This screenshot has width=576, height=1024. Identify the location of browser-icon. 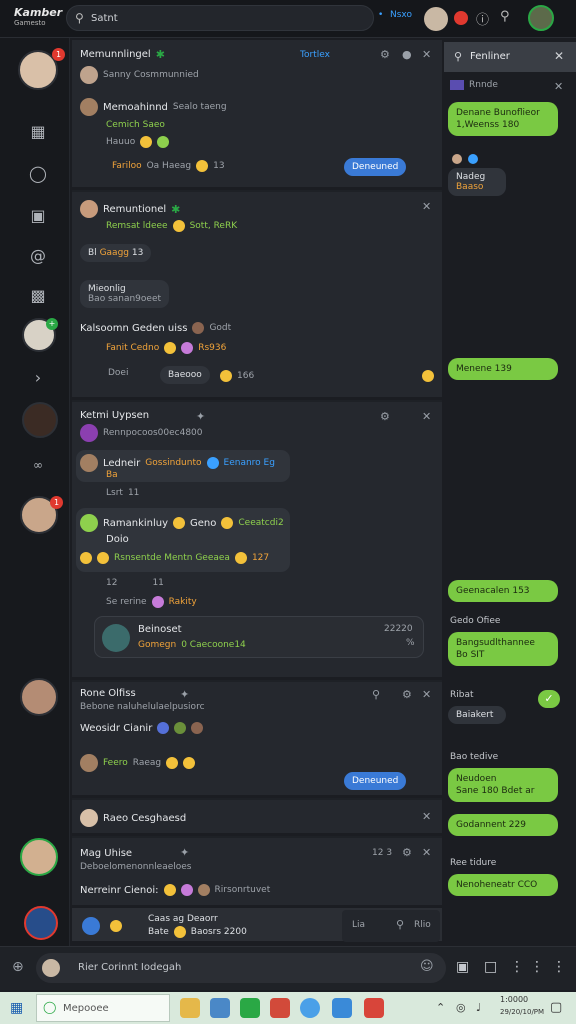
(310, 1008).